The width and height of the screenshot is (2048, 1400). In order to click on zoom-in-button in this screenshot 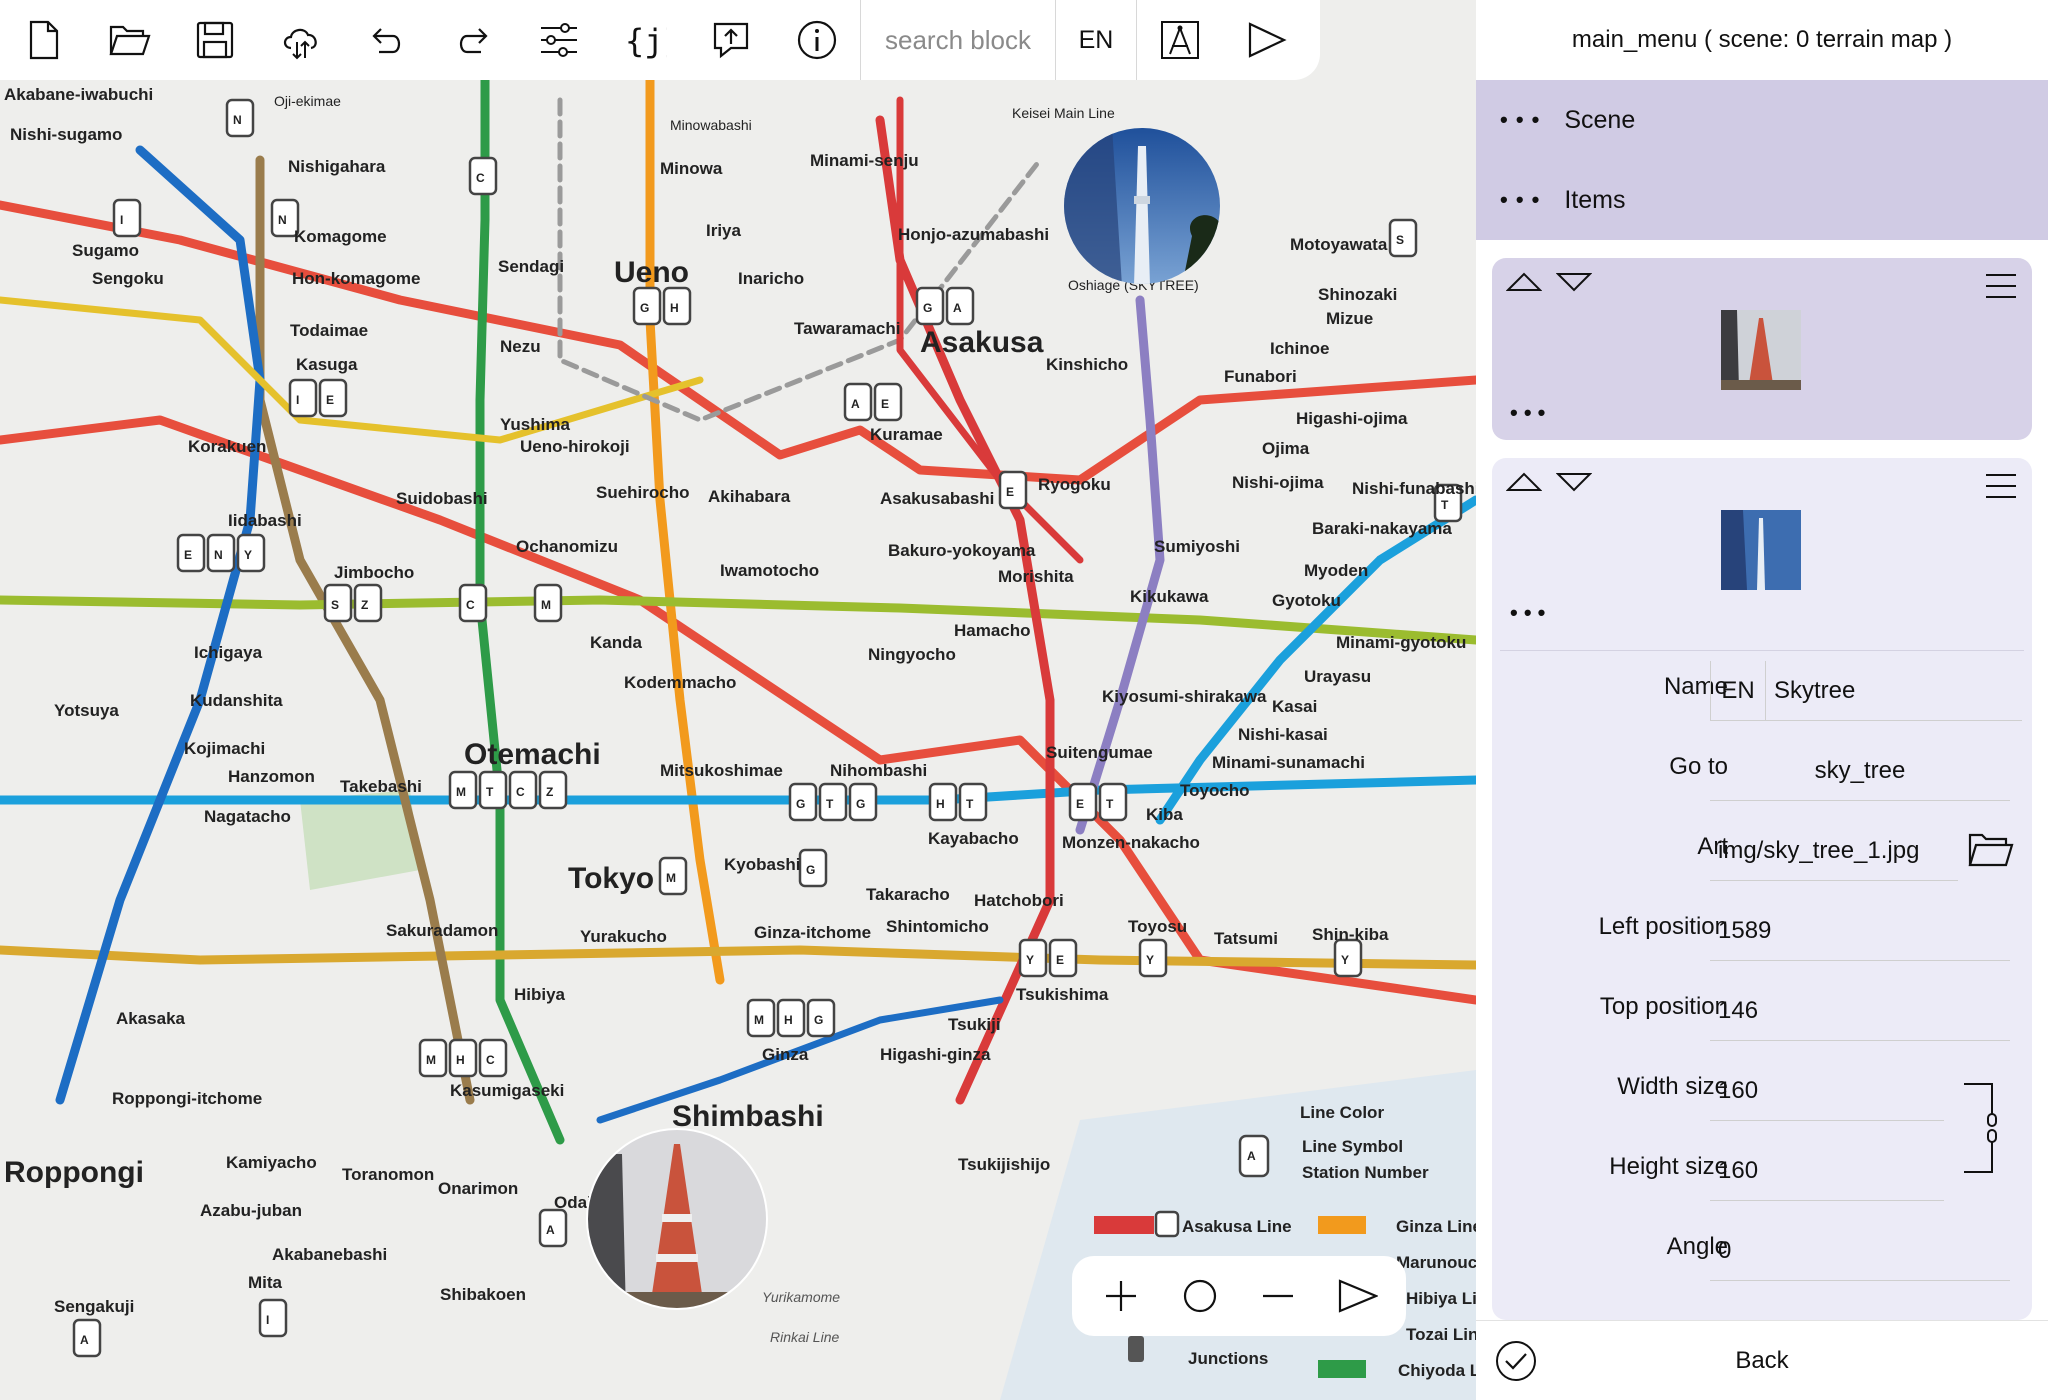, I will do `click(1121, 1296)`.